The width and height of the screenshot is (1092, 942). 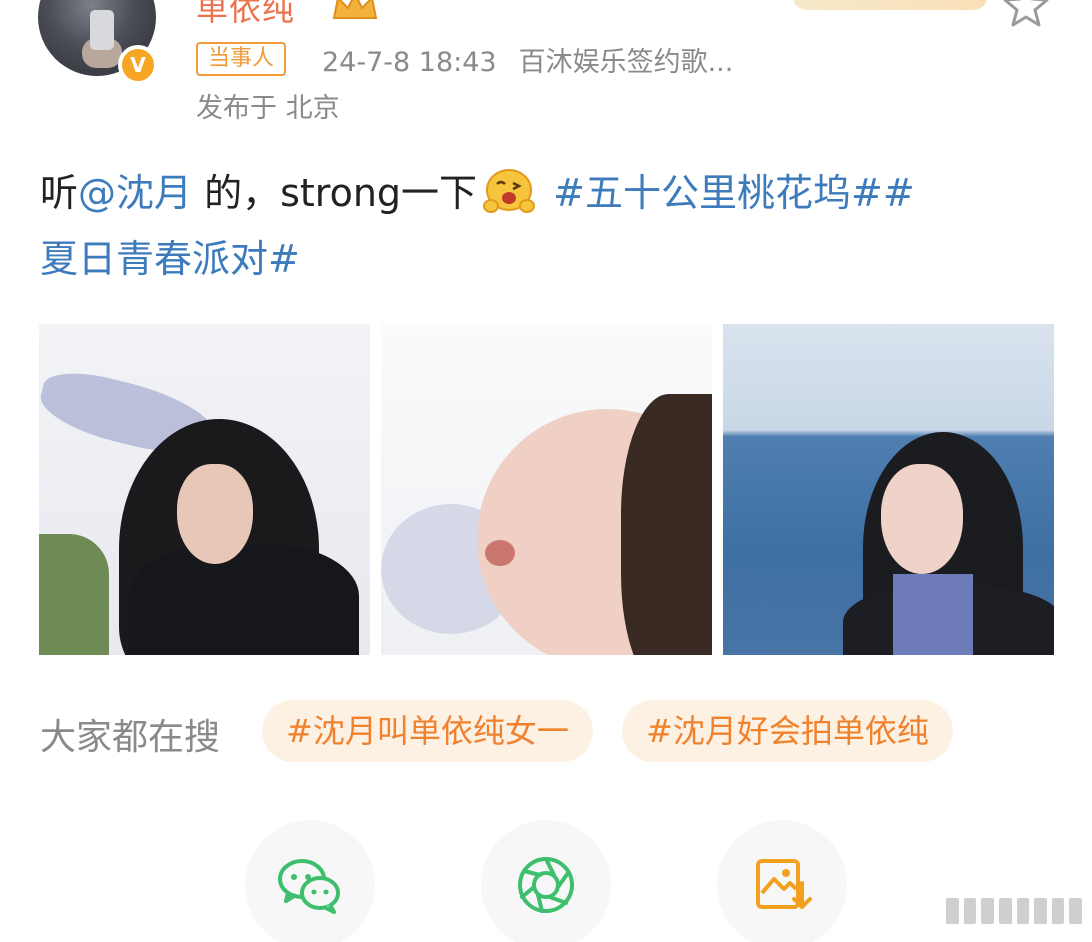 I want to click on post-text: 听@沈月 的，strong一下 #五十公里桃花坞## 夏日青春派对#, so click(x=550, y=226).